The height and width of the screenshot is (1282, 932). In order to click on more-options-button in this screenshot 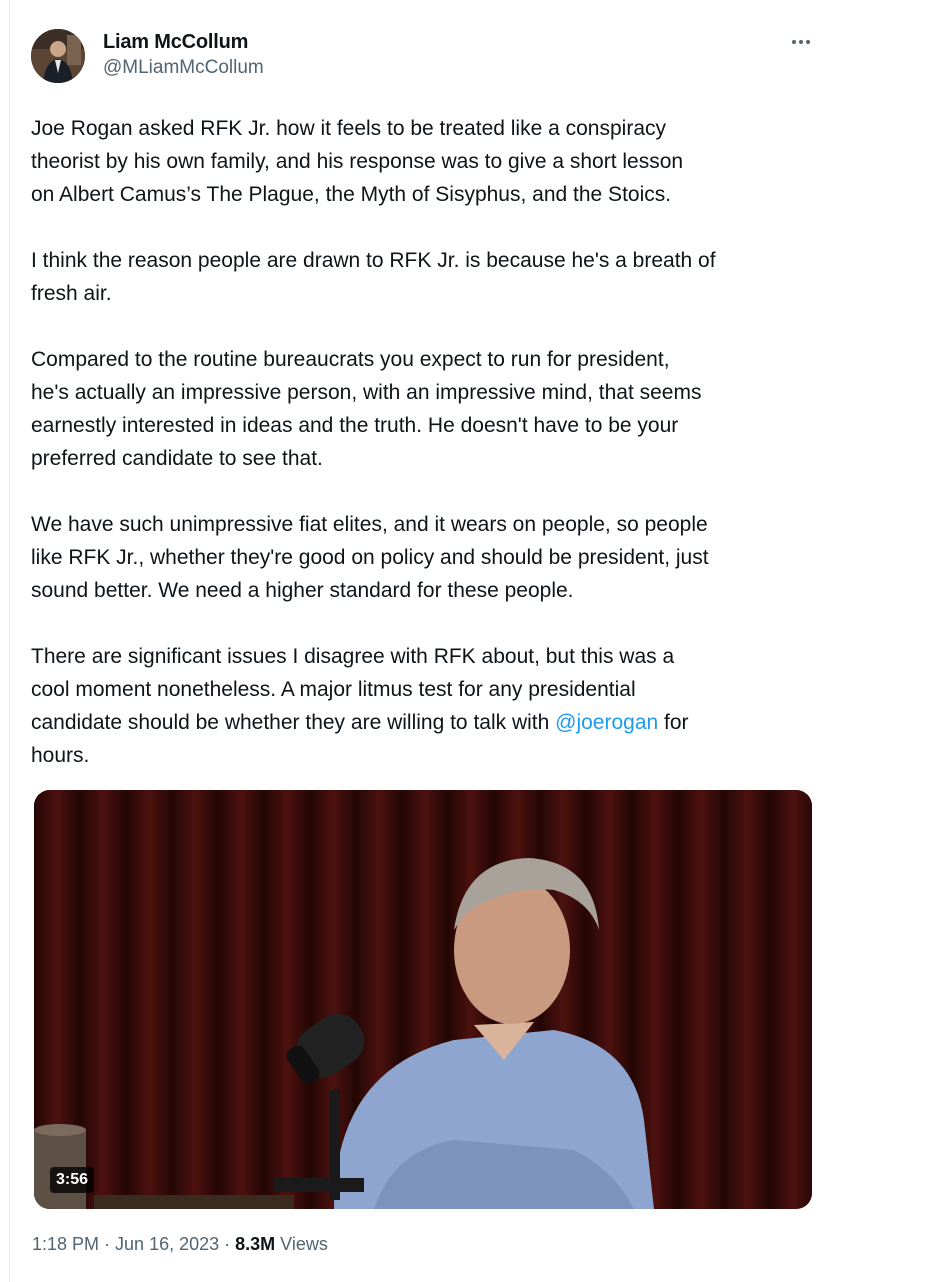, I will do `click(801, 42)`.